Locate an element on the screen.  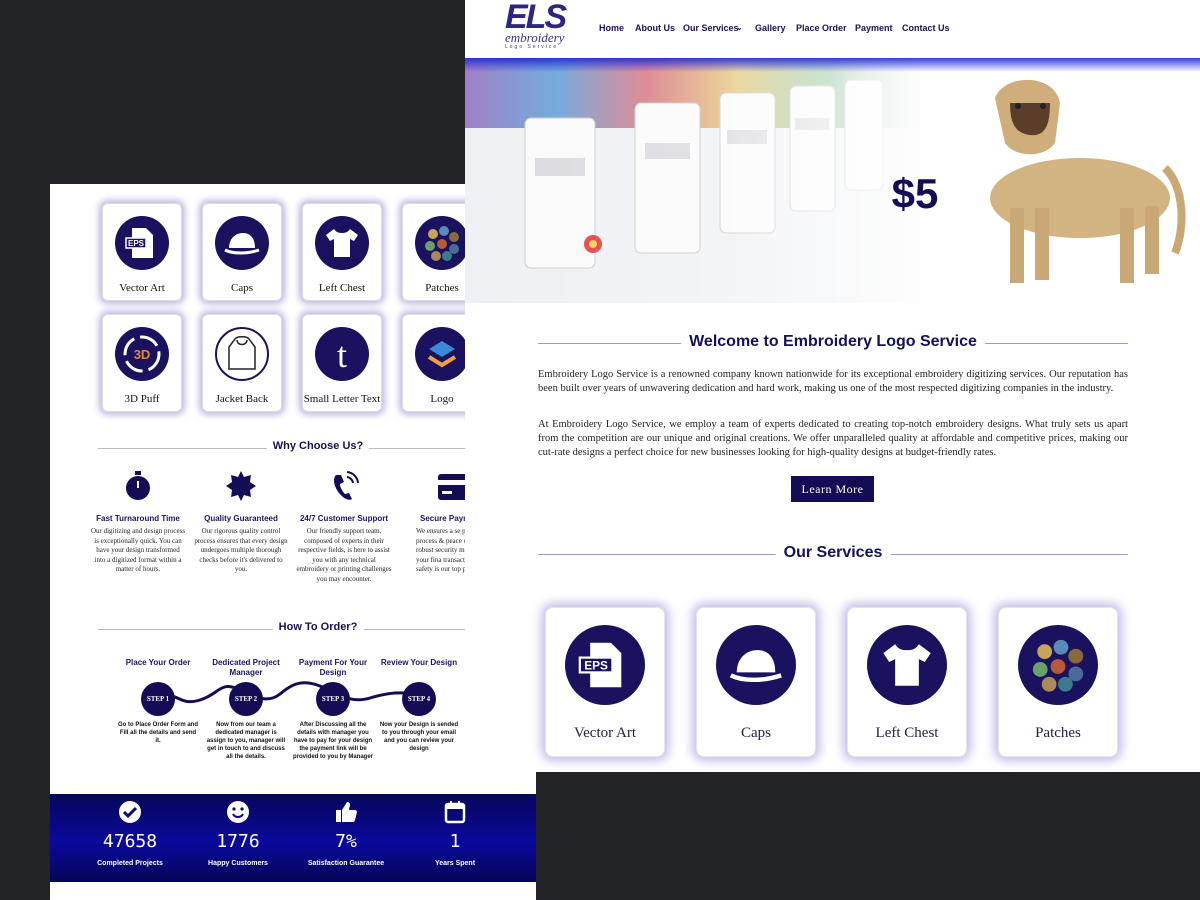
service-card-caps: Caps is located at coordinates (756, 682).